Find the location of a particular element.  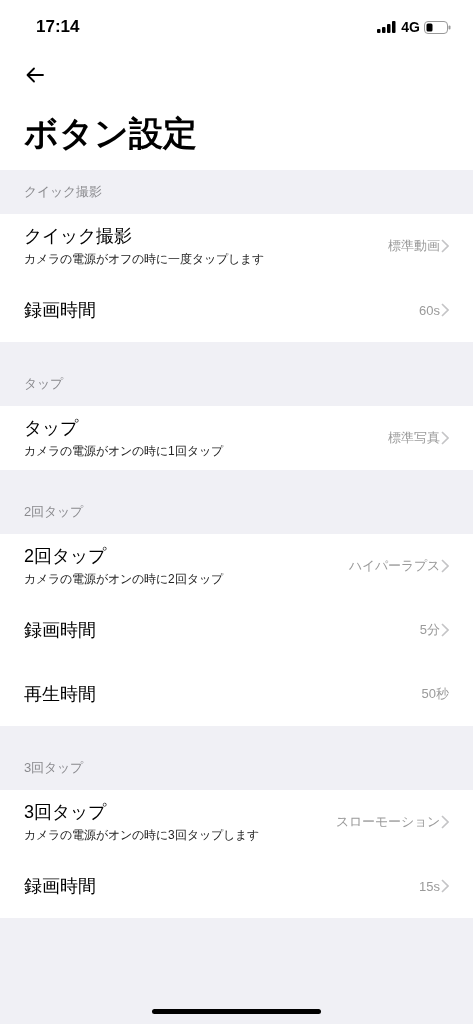

row-subtitle: カメラの電源がオンの時に2回タップ is located at coordinates (123, 579).